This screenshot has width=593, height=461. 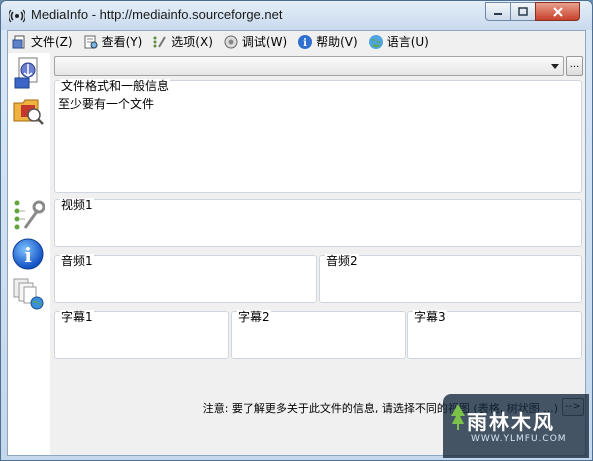 I want to click on maximize-button, so click(x=523, y=11).